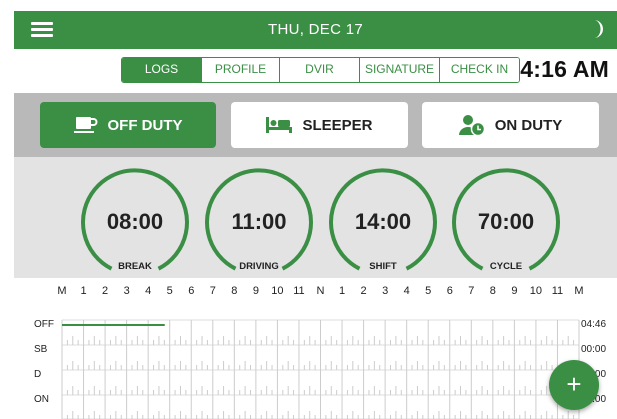  Describe the element at coordinates (41, 349) in the screenshot. I see `row-label-sb: SB` at that location.